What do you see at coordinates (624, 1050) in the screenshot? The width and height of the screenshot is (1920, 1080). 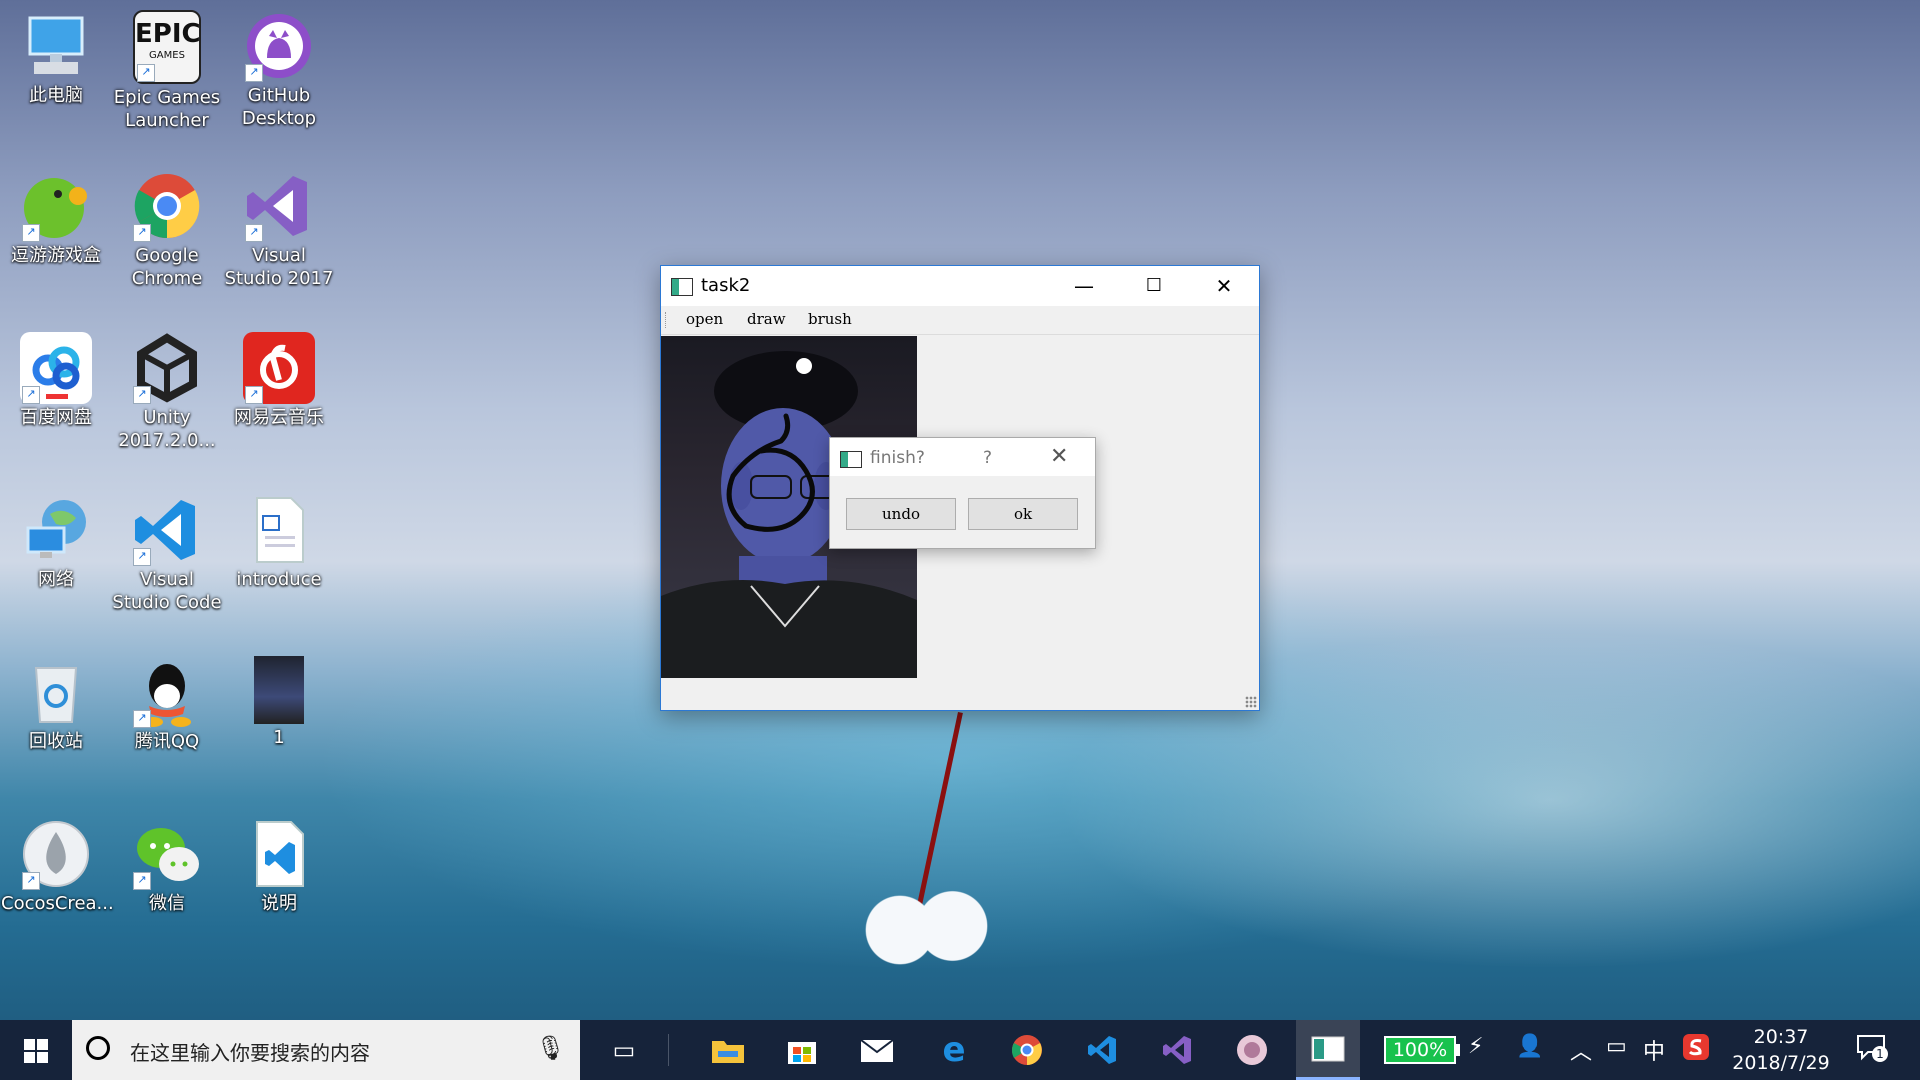 I see `task-view-icon: ▭` at bounding box center [624, 1050].